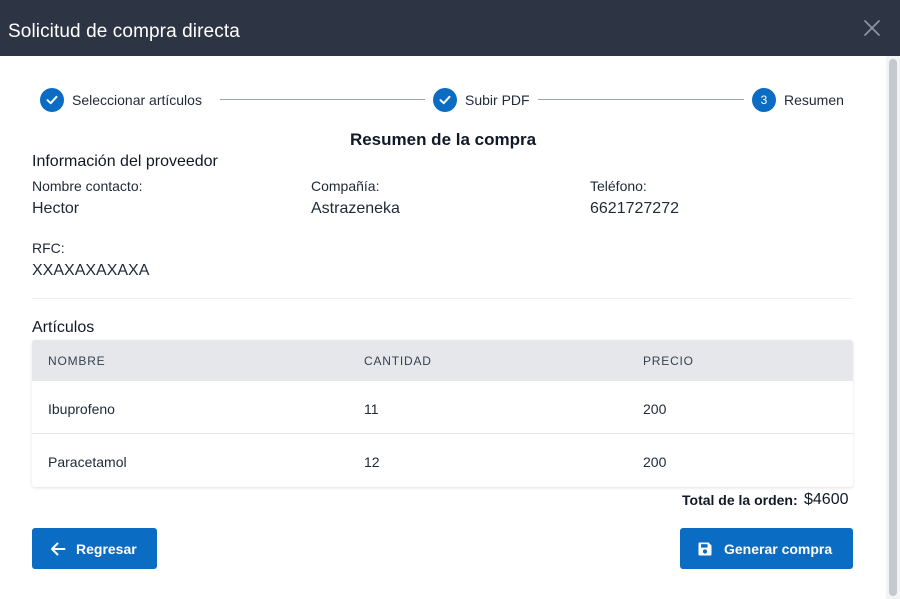  I want to click on item-name: Ibuprofeno, so click(81, 409).